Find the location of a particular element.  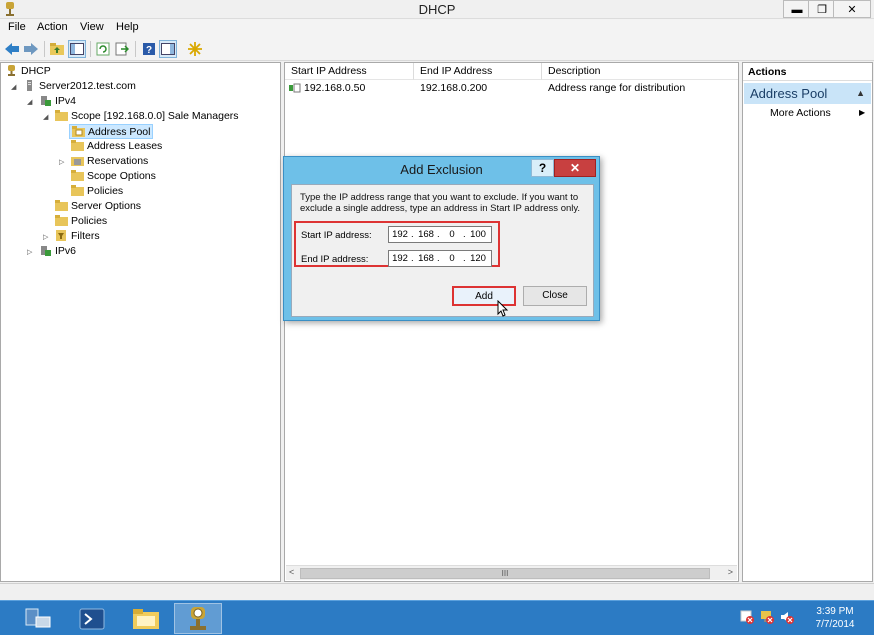

horizontal-scrollbar: < III > is located at coordinates (511, 572).